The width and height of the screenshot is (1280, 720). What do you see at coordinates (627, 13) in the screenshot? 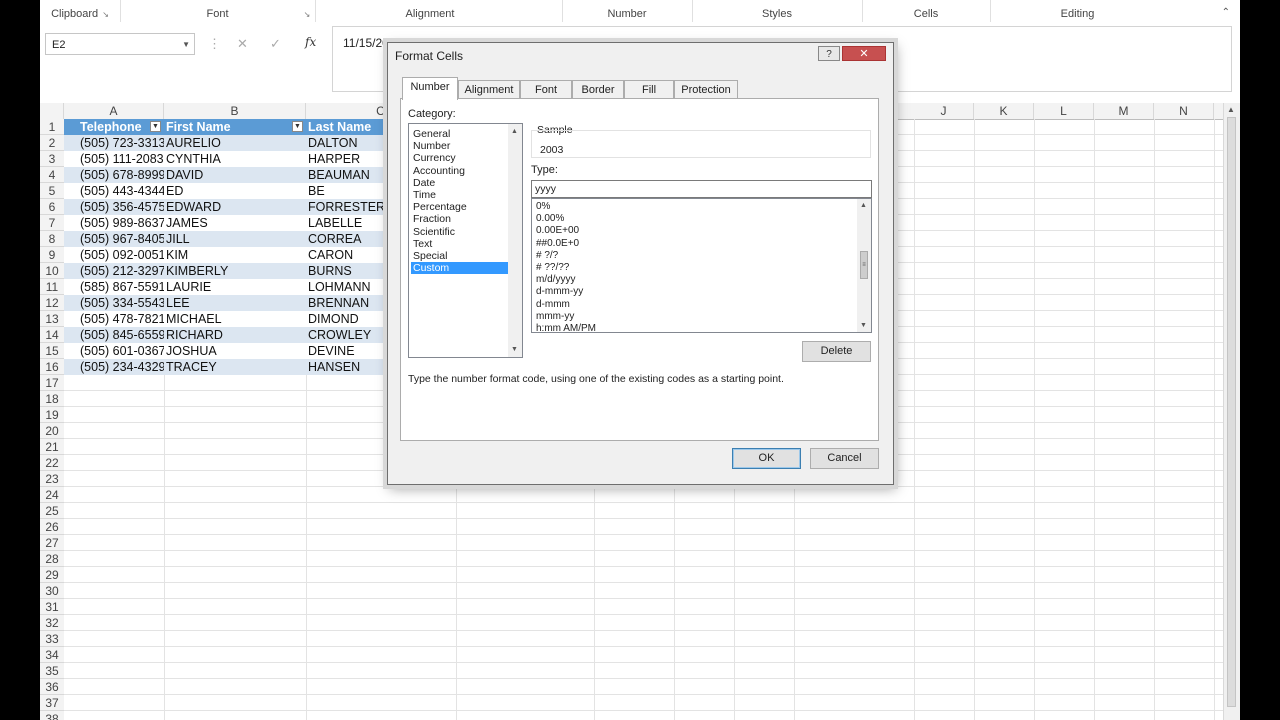
I see `ribbon-group-number: Number` at bounding box center [627, 13].